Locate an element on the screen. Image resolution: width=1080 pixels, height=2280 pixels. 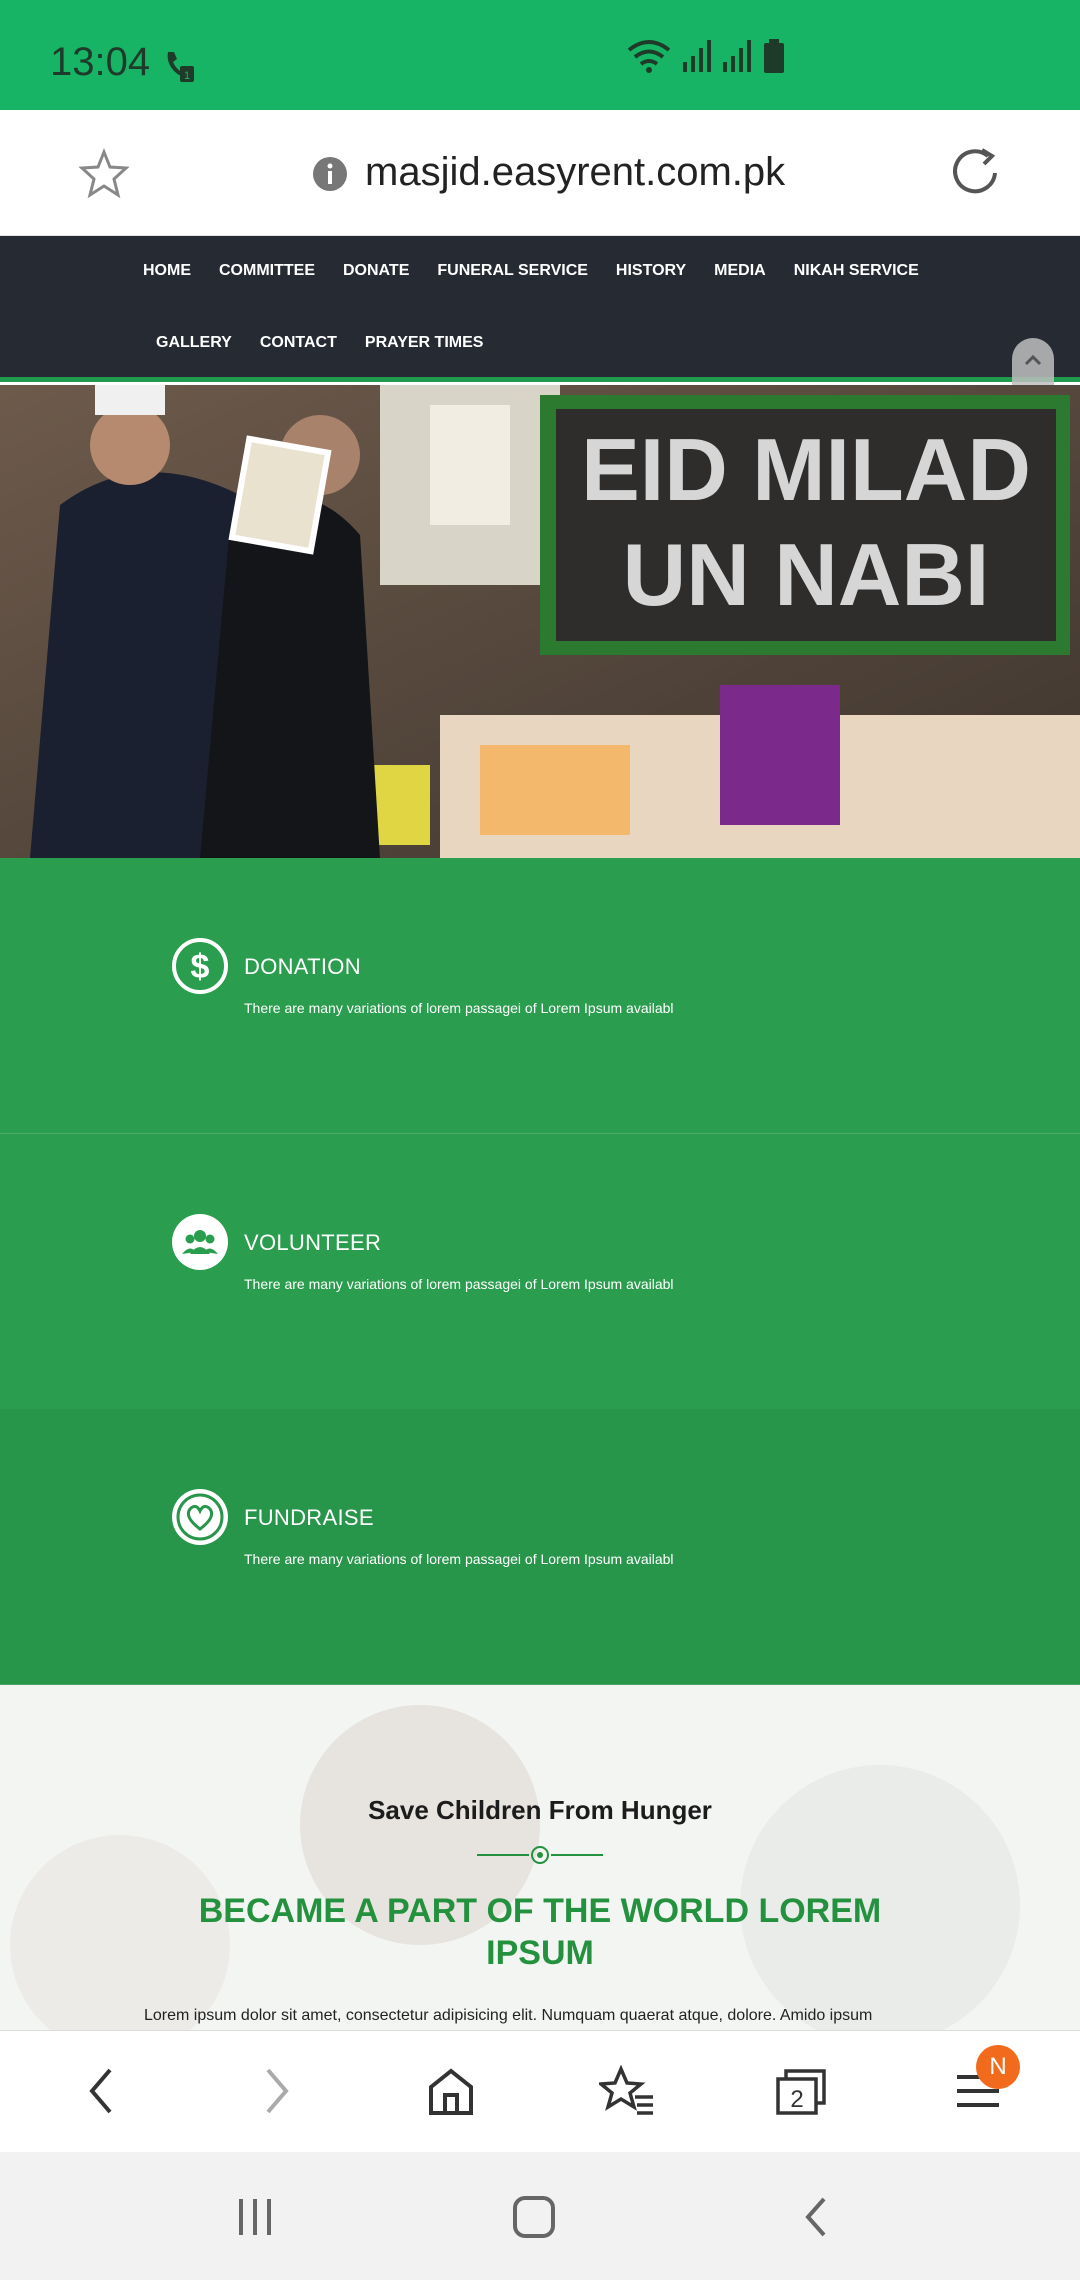
info-icon is located at coordinates (330, 176).